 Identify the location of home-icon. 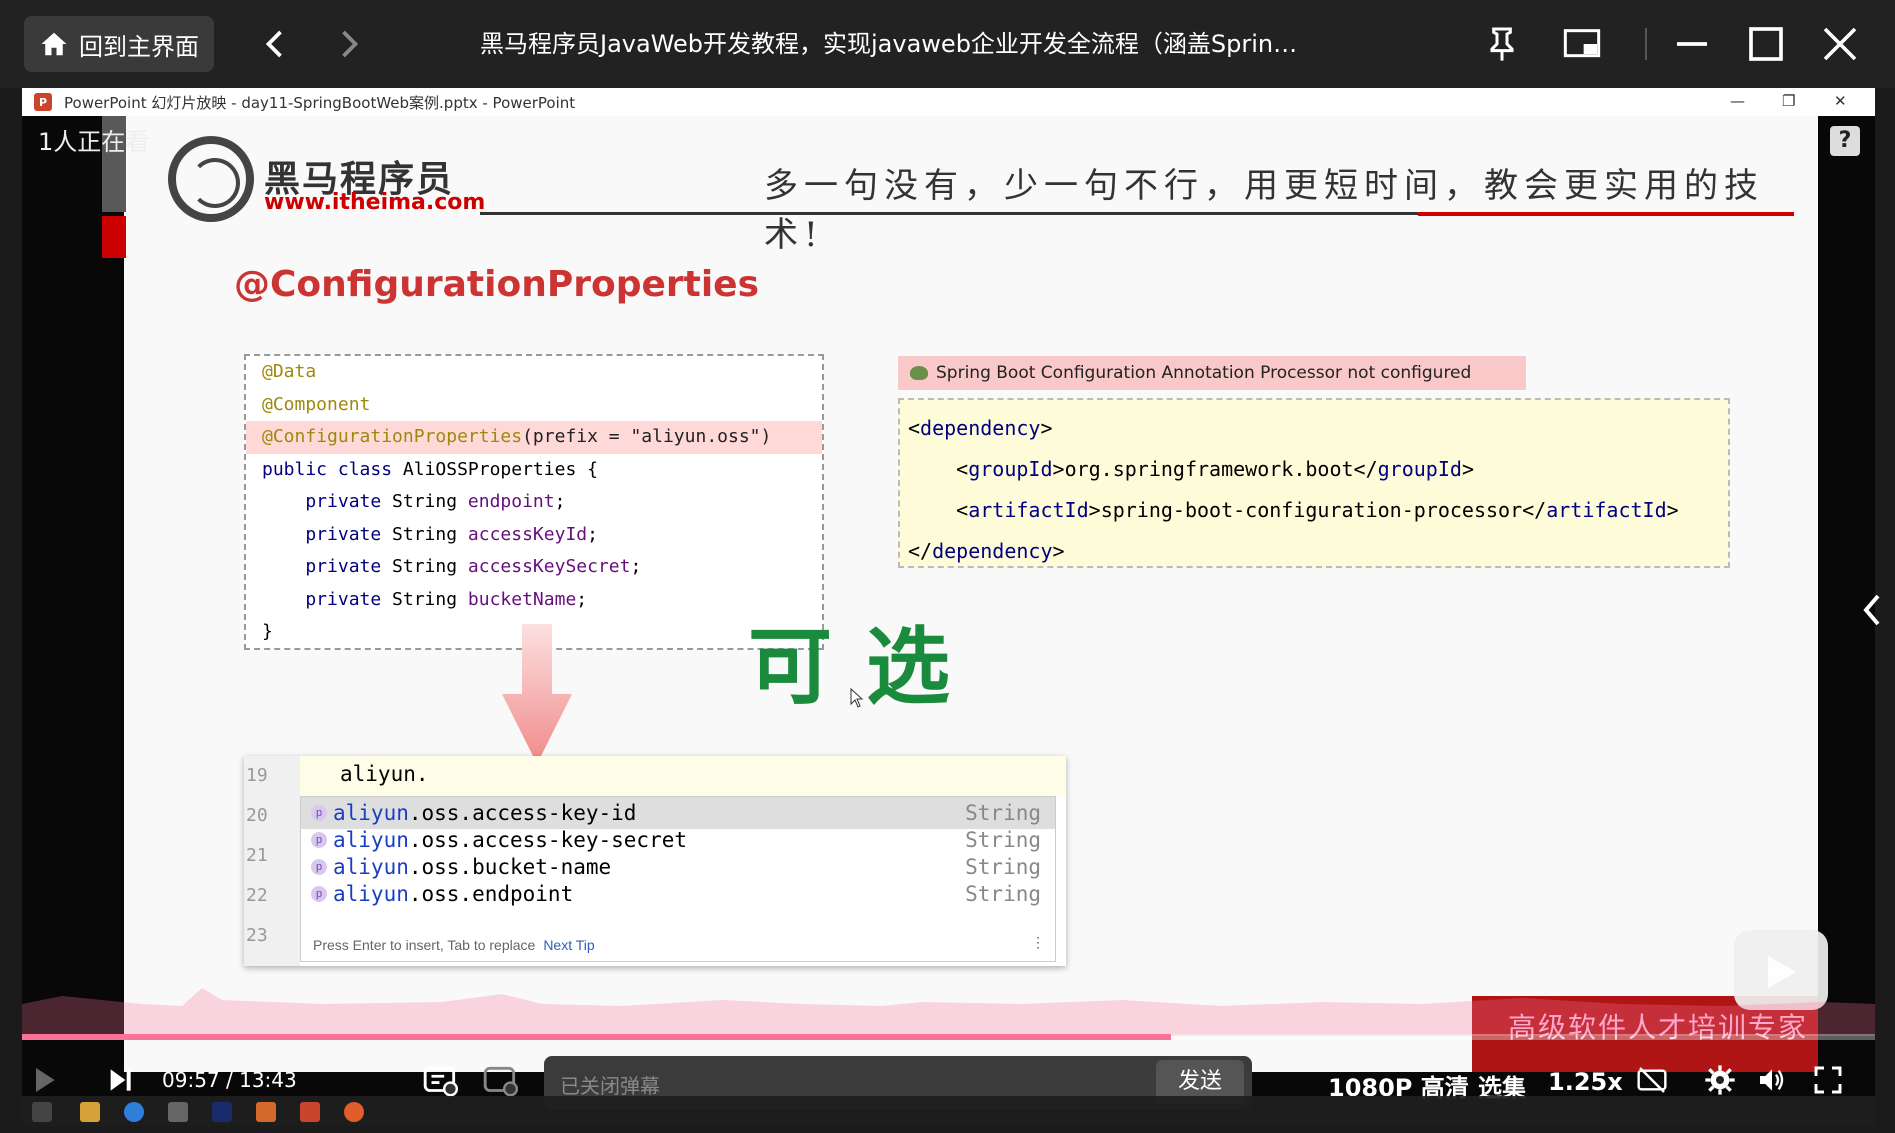
(54, 44).